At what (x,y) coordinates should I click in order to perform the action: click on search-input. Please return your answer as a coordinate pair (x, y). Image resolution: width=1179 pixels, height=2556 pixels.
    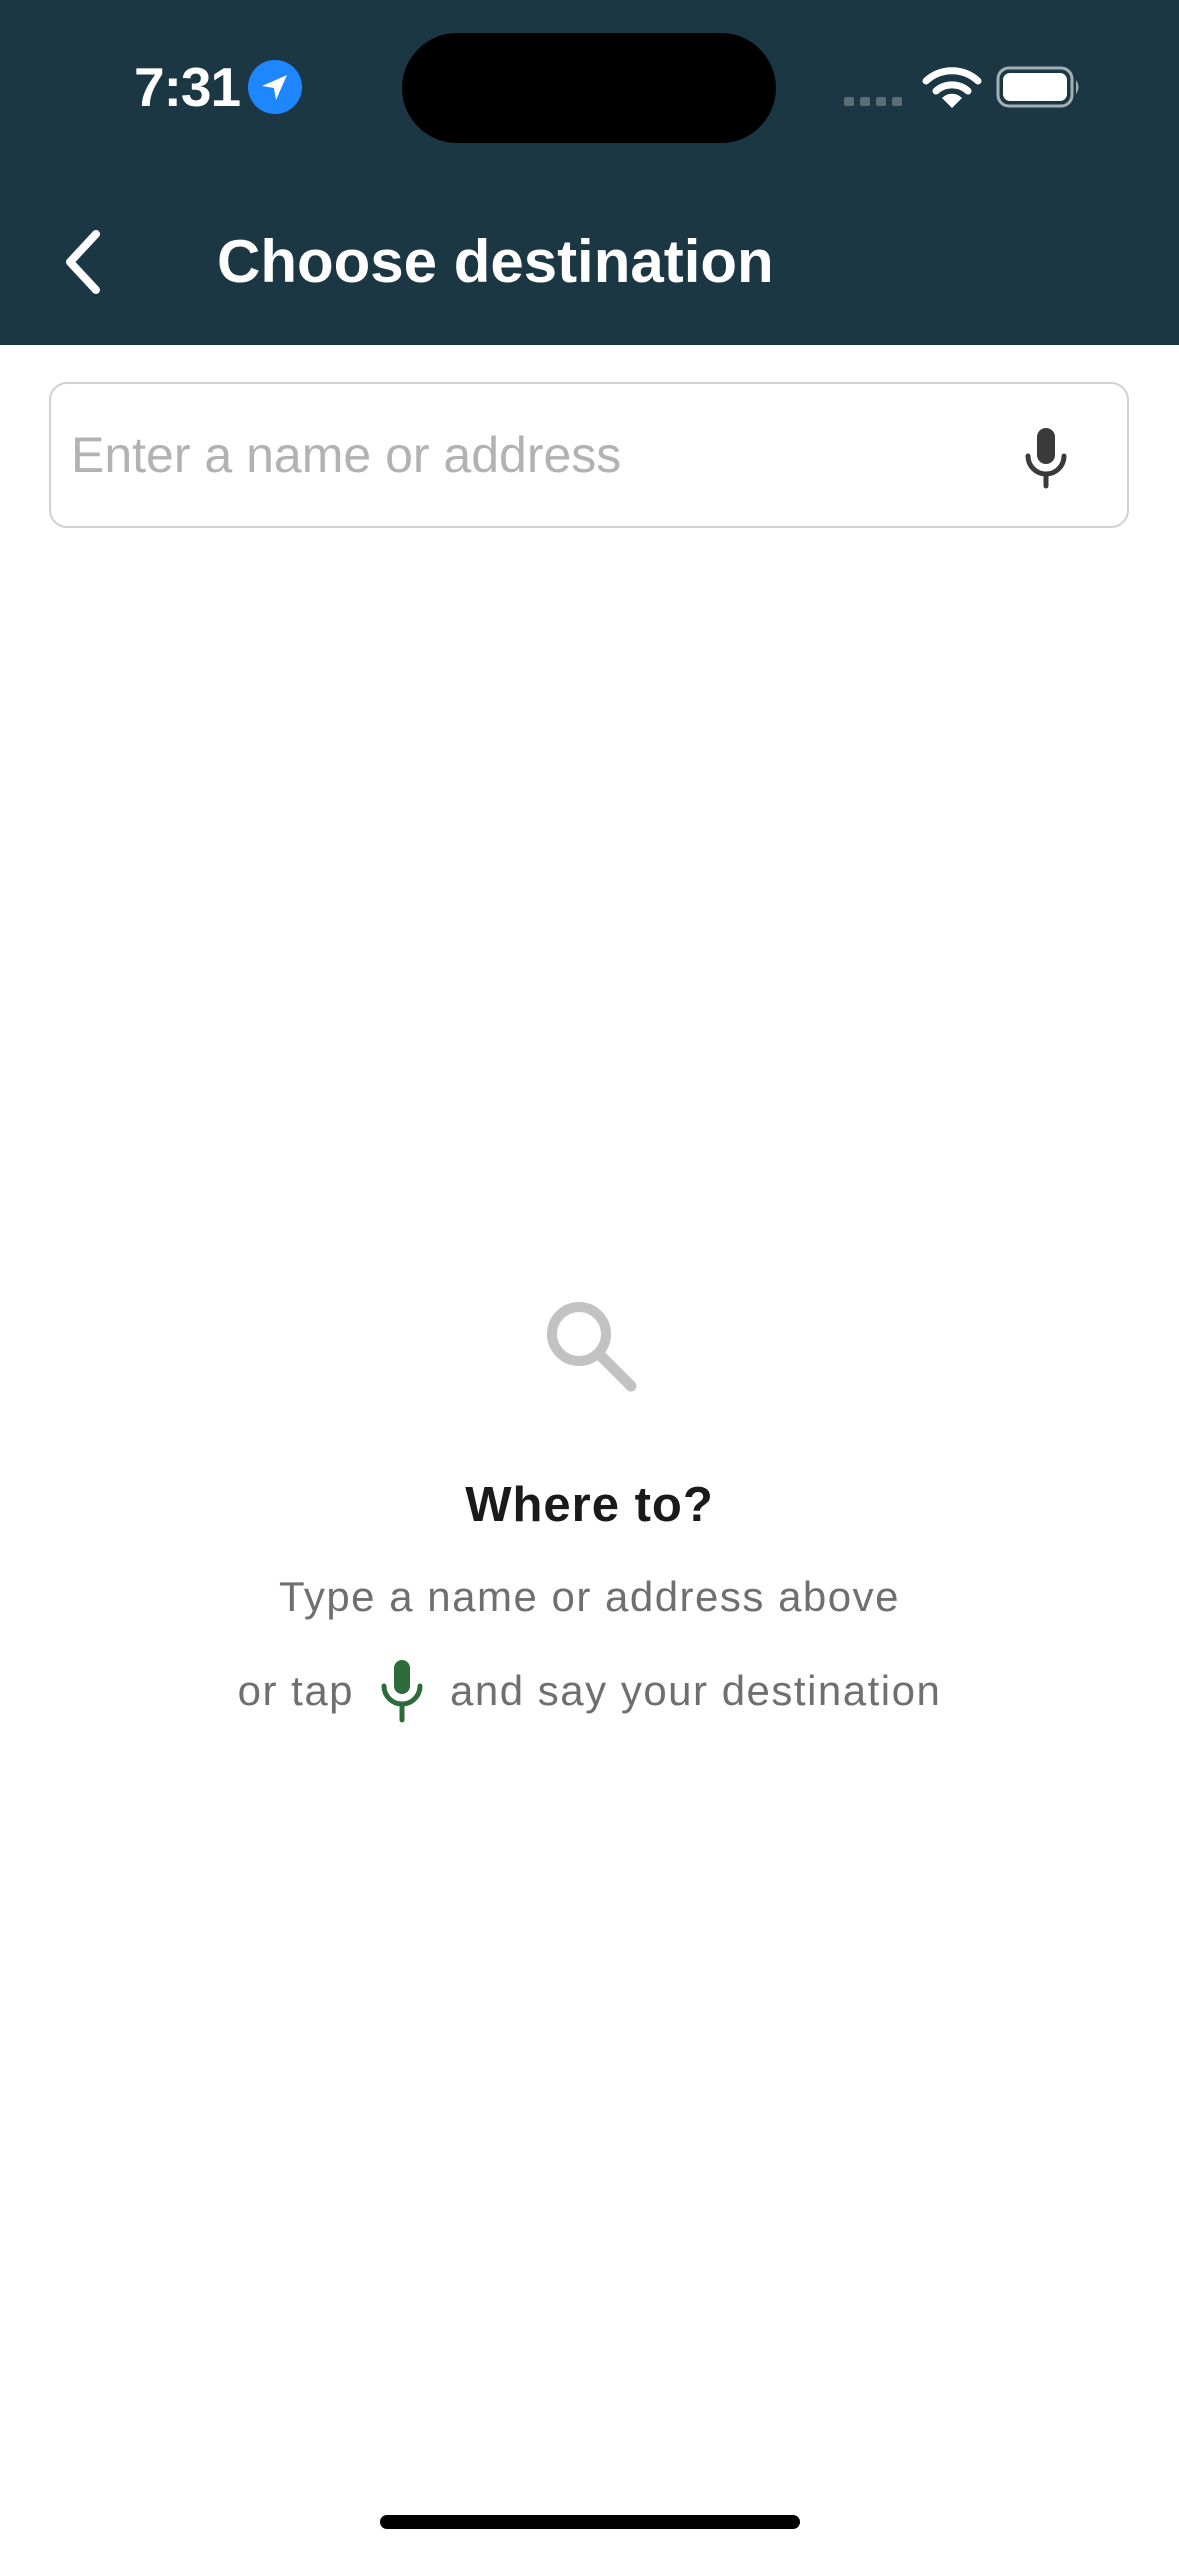
    Looking at the image, I should click on (531, 455).